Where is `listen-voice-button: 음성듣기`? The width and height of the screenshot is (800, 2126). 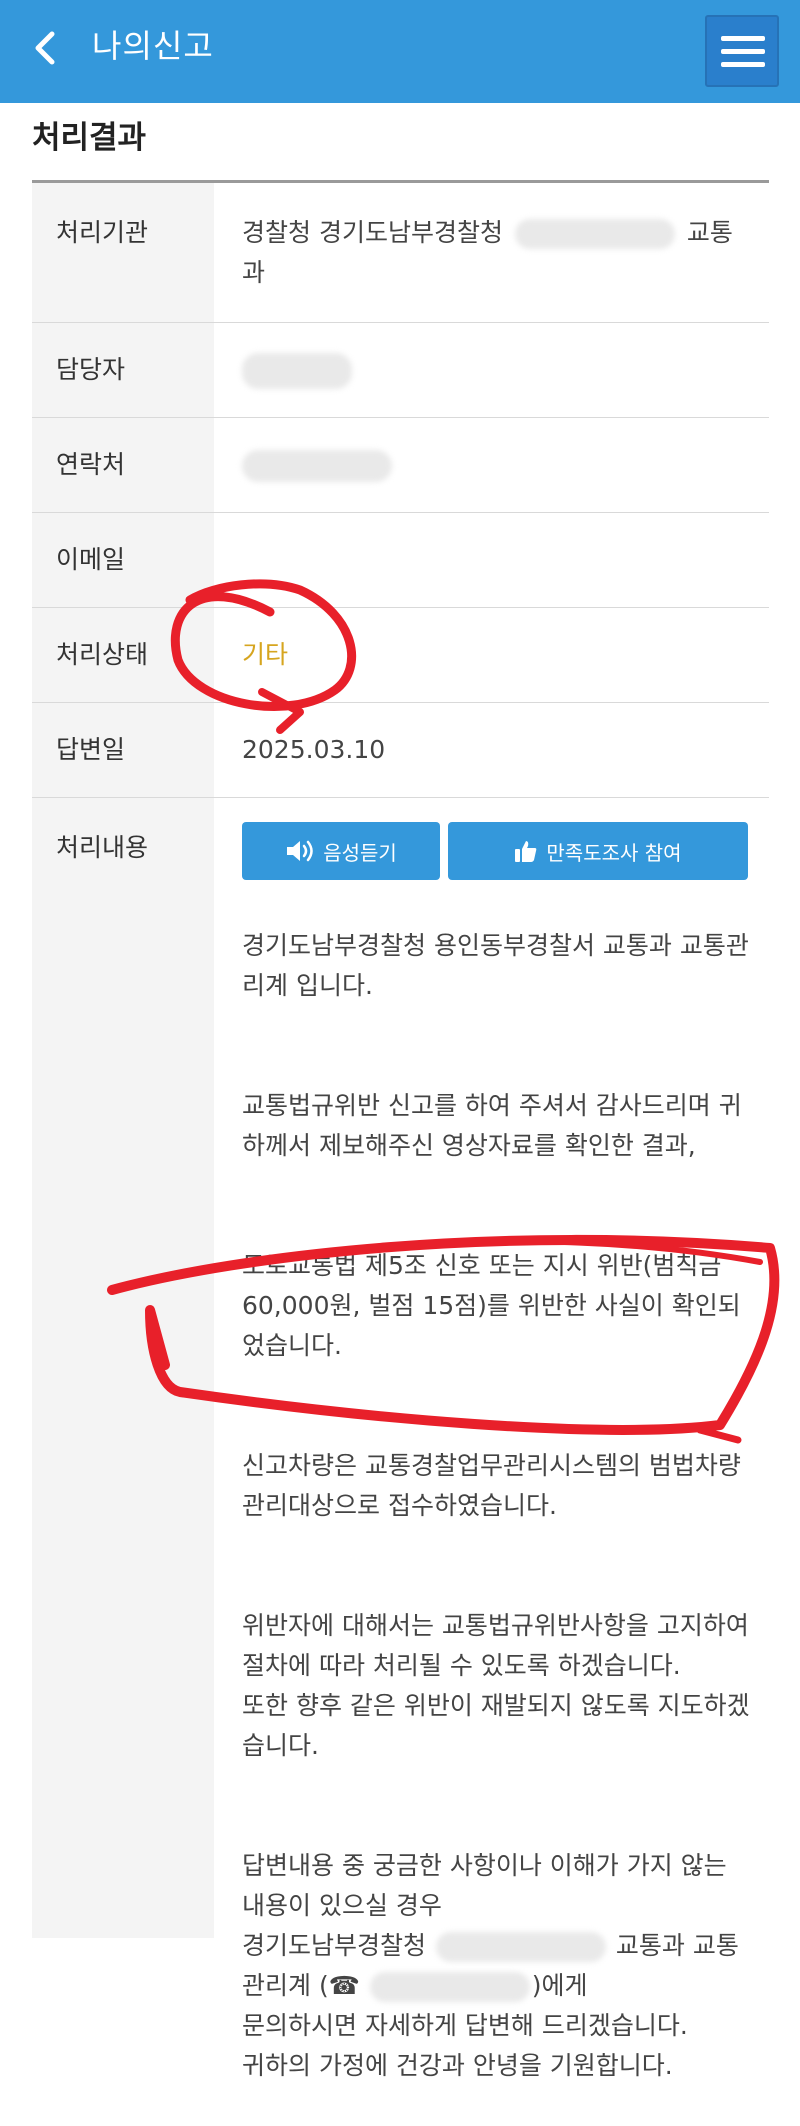 listen-voice-button: 음성듣기 is located at coordinates (341, 851).